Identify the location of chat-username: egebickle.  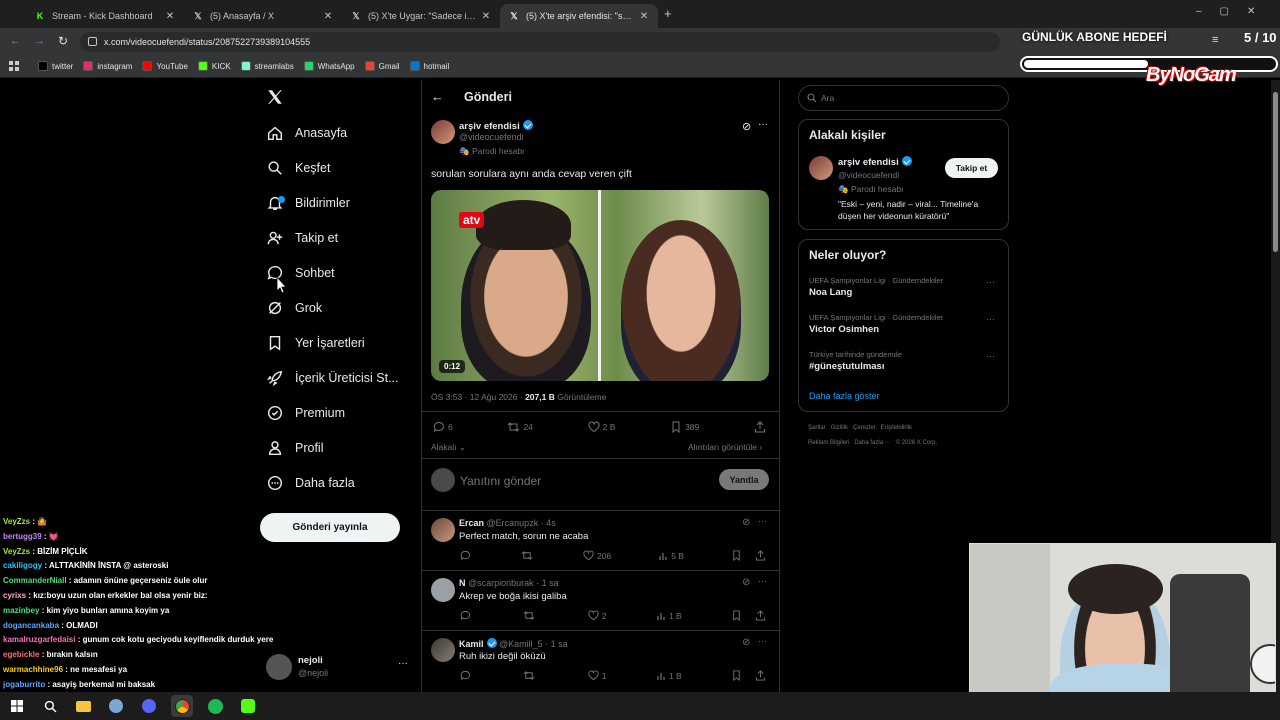
(21, 654).